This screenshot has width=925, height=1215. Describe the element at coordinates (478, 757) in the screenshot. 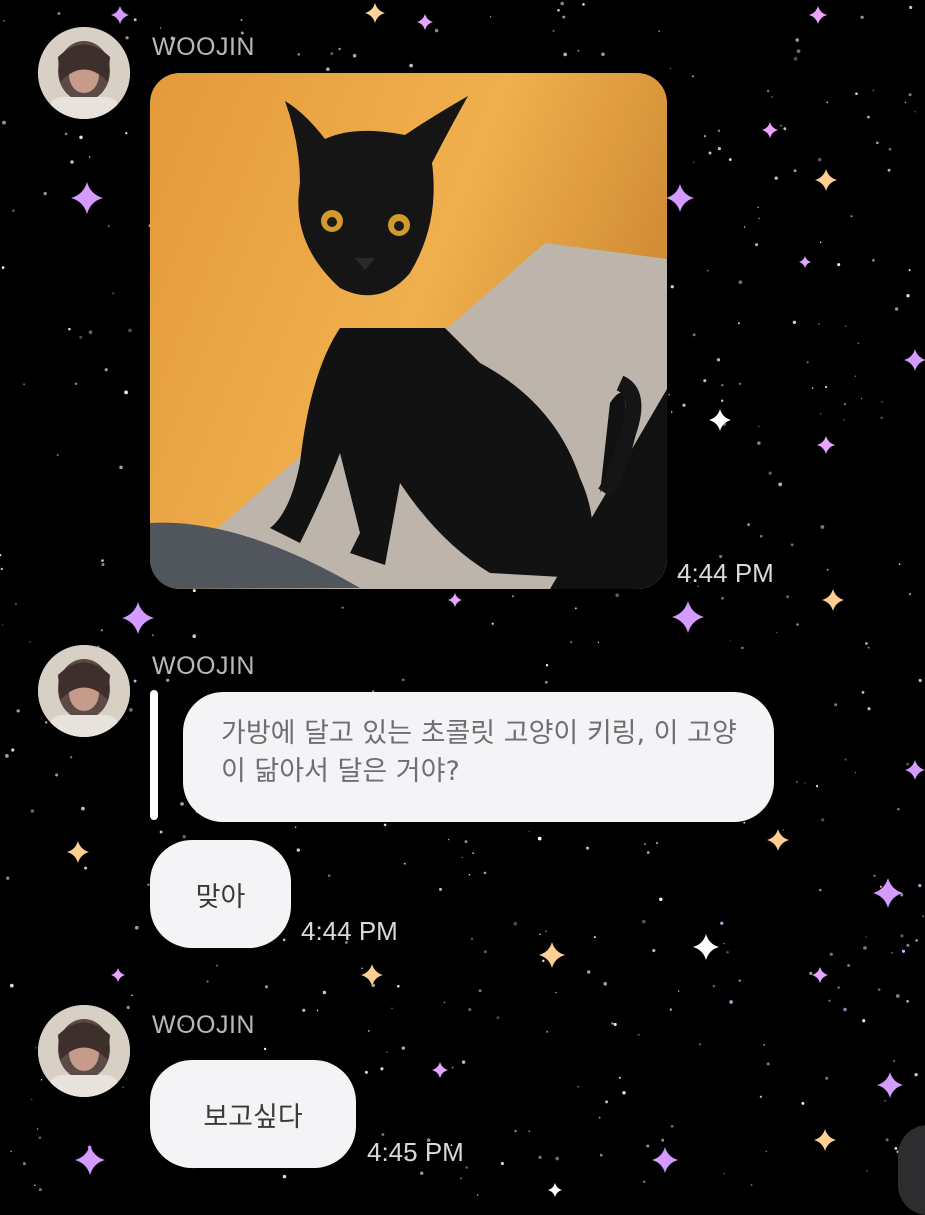

I see `quoted-message: 가방에 달고 있는 초콜릿 고양이 키링, 이 고양이 닮아서 달은 거야?` at that location.